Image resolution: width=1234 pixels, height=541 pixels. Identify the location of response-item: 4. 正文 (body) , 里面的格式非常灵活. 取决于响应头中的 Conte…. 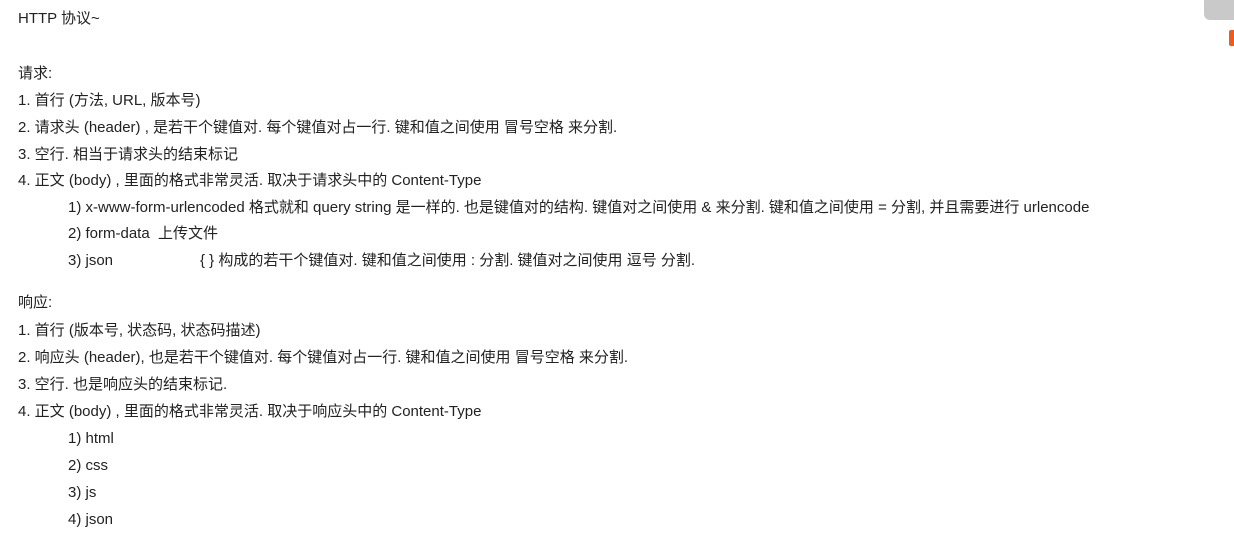
(250, 411).